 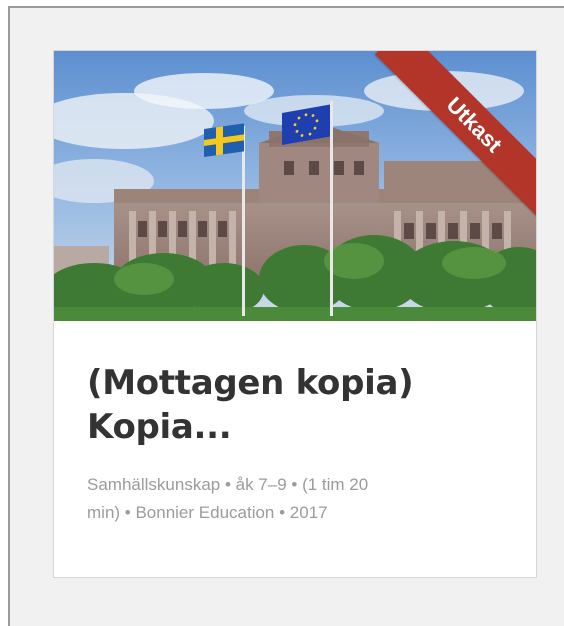 I want to click on status-ribbon: Utkast, so click(x=451, y=136).